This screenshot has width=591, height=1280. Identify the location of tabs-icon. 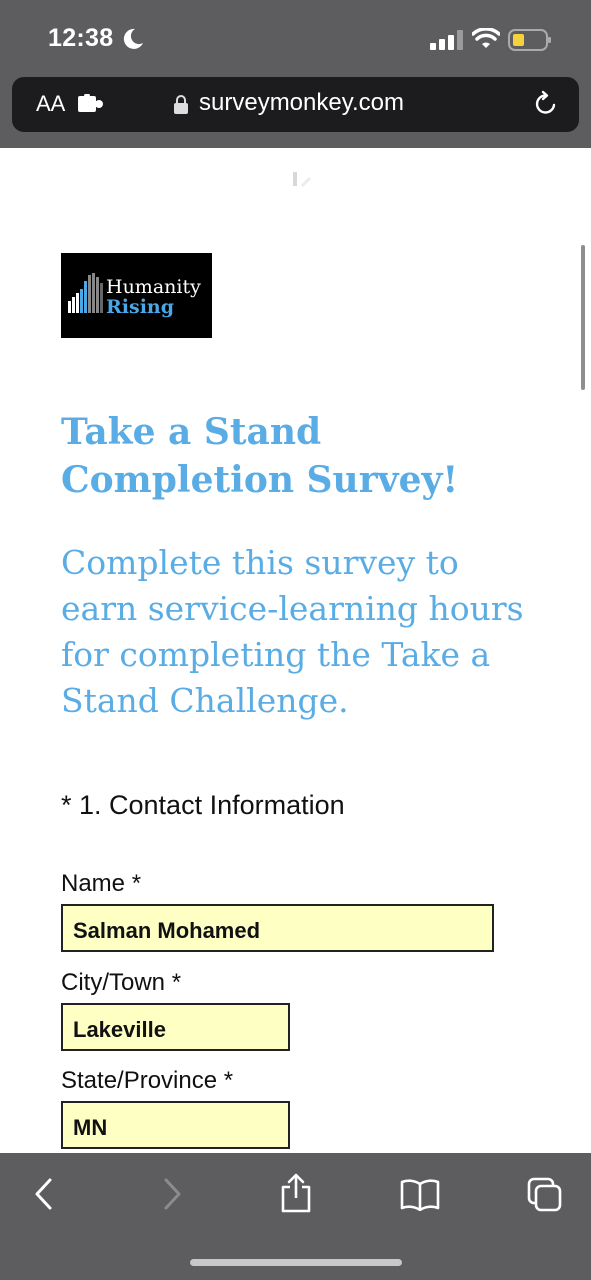
(545, 1195).